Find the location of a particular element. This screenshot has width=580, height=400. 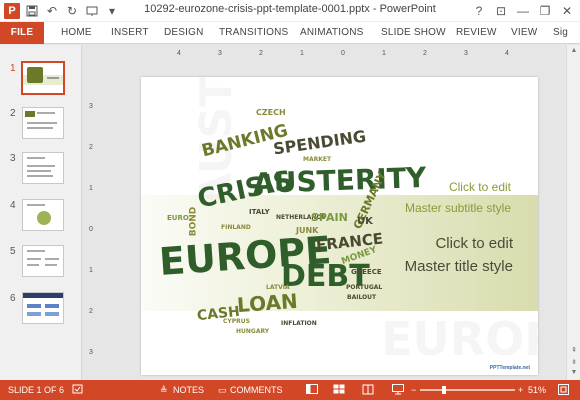

watermark-text: EUROPE is located at coordinates (459, 339).